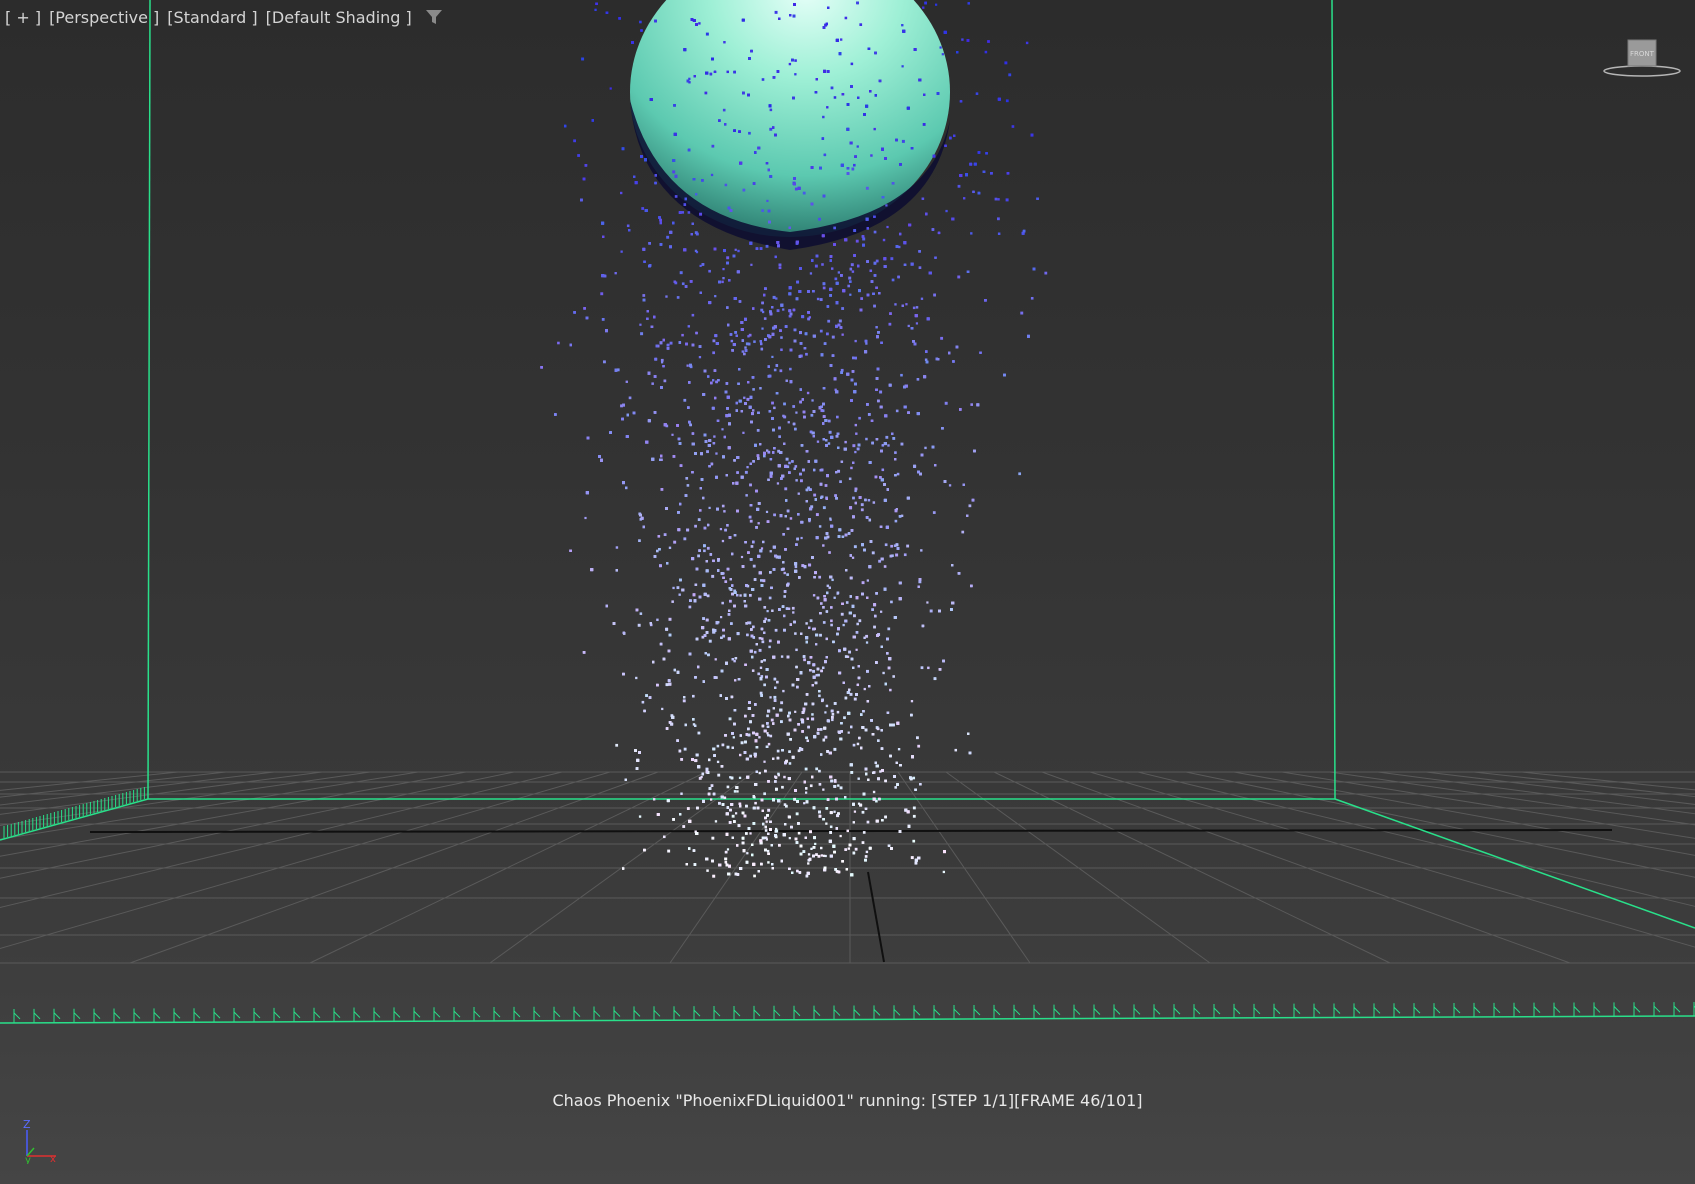  Describe the element at coordinates (23, 17) in the screenshot. I see `viewport-general-menu: [ + ]` at that location.